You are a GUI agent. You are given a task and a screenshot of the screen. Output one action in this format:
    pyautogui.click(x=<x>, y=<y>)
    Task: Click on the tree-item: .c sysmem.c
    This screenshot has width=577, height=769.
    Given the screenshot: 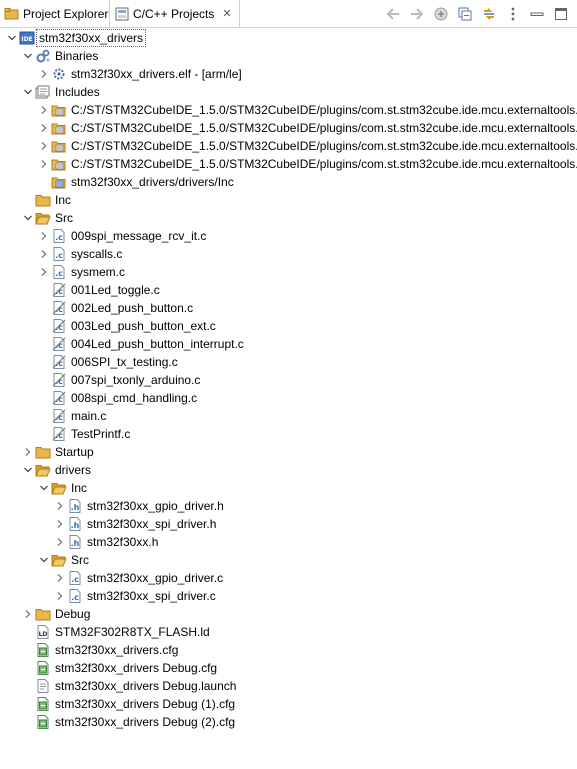 What is the action you would take?
    pyautogui.click(x=288, y=272)
    